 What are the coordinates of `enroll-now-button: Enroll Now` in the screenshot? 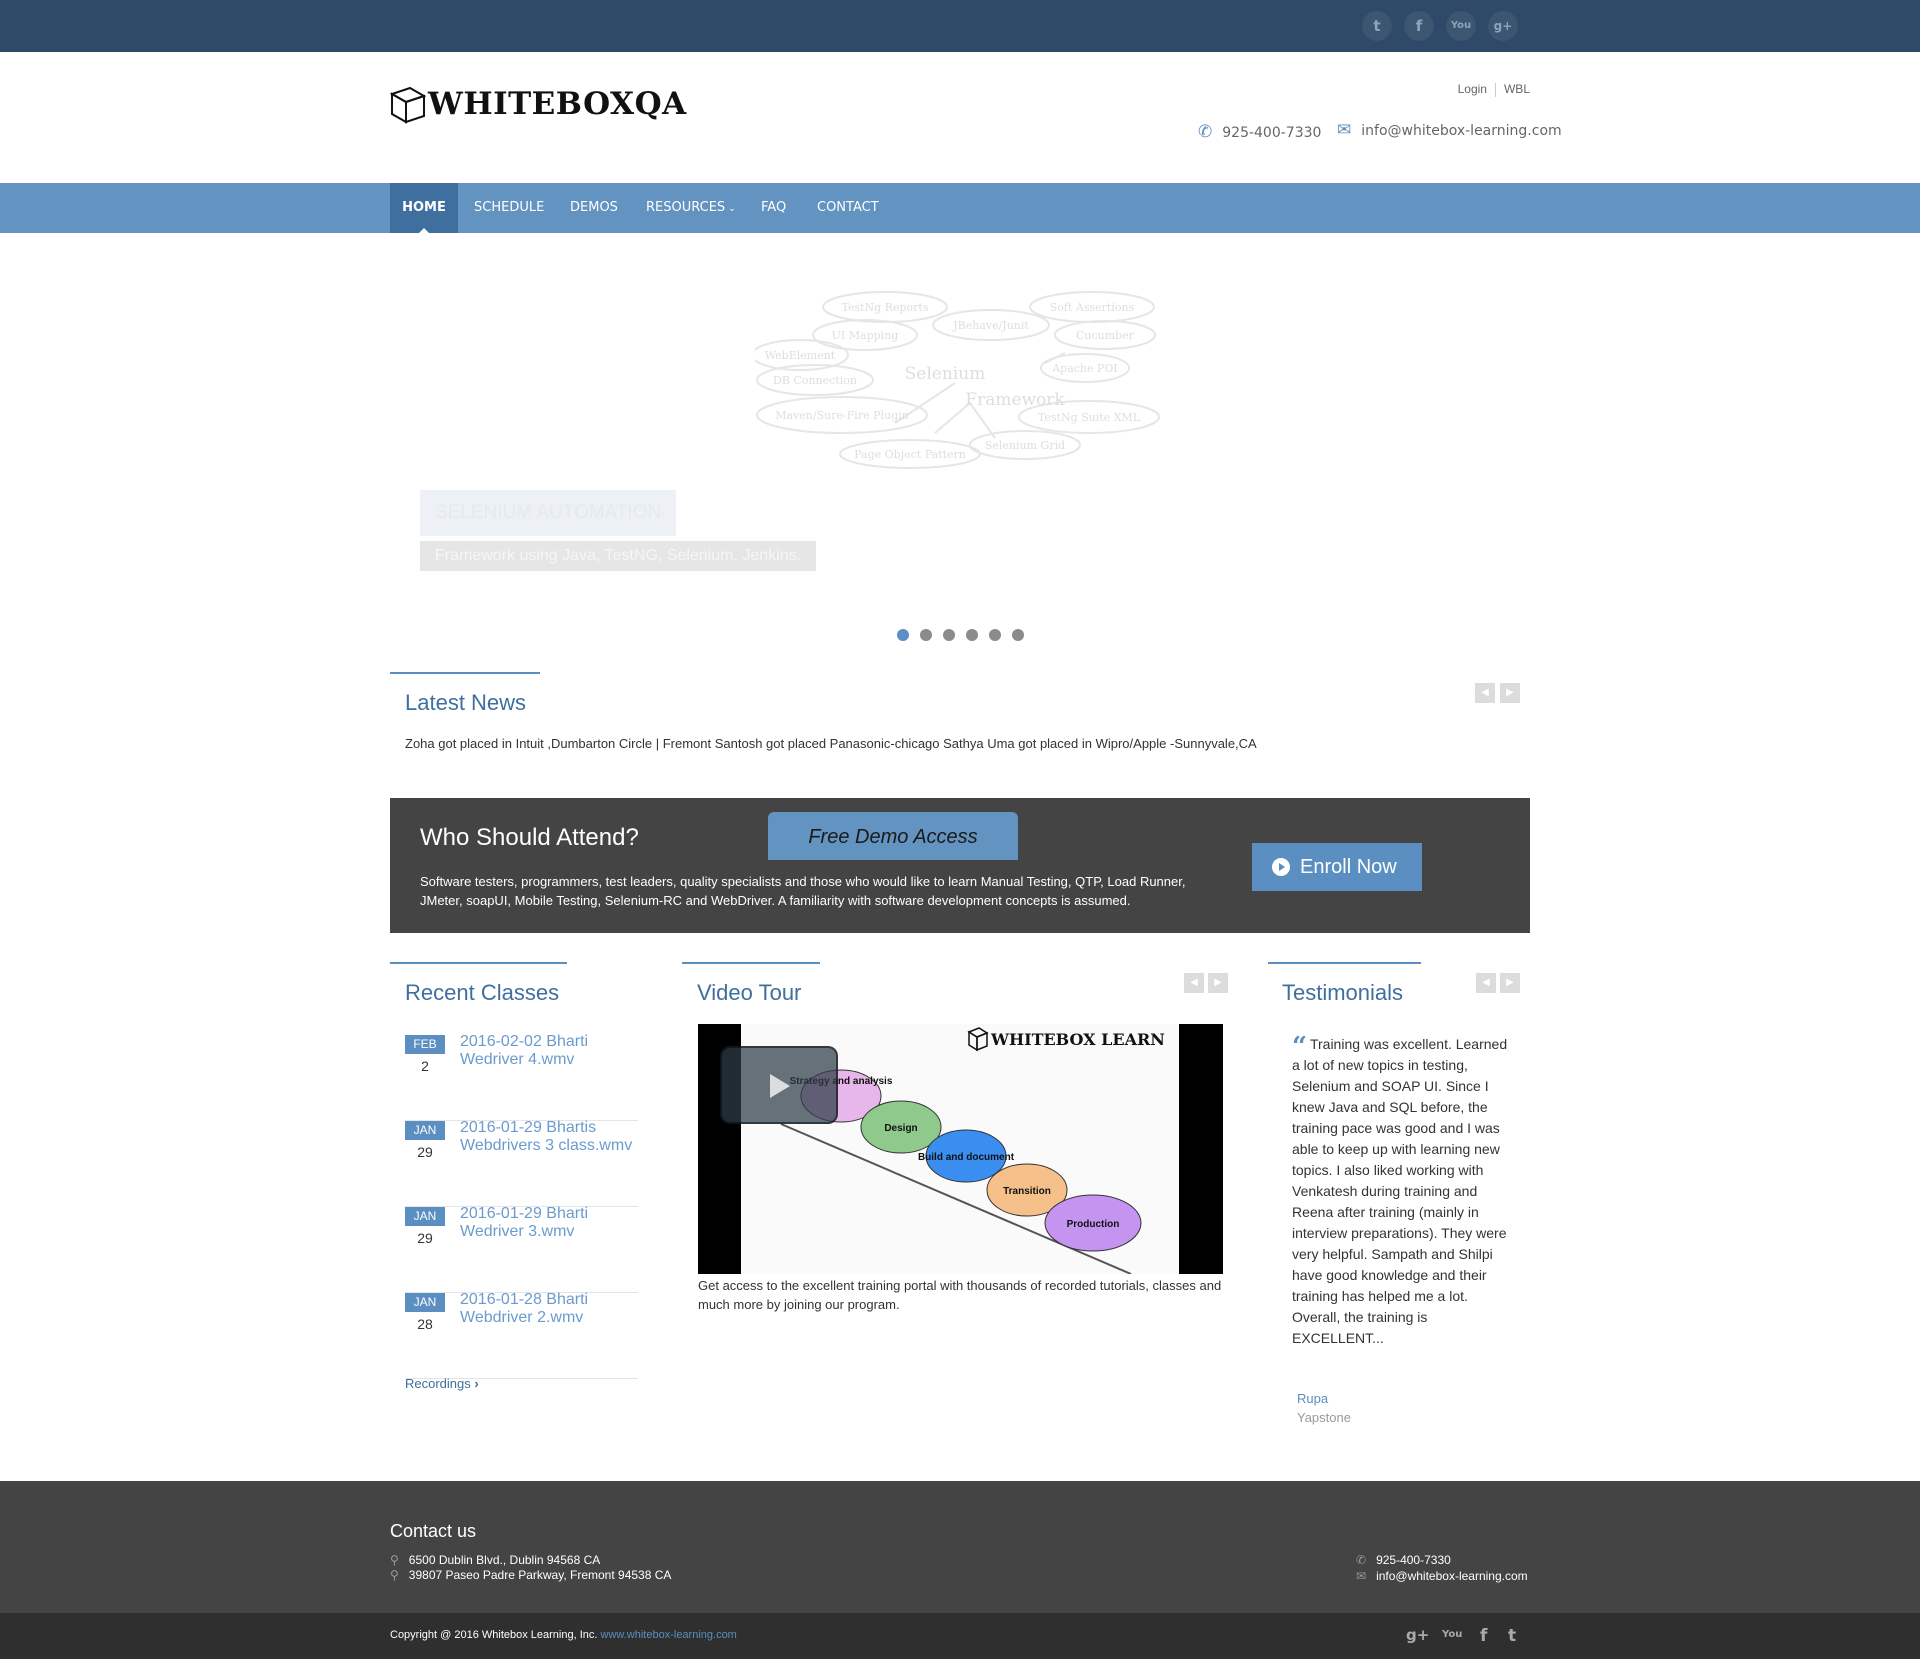 It's located at (1337, 867).